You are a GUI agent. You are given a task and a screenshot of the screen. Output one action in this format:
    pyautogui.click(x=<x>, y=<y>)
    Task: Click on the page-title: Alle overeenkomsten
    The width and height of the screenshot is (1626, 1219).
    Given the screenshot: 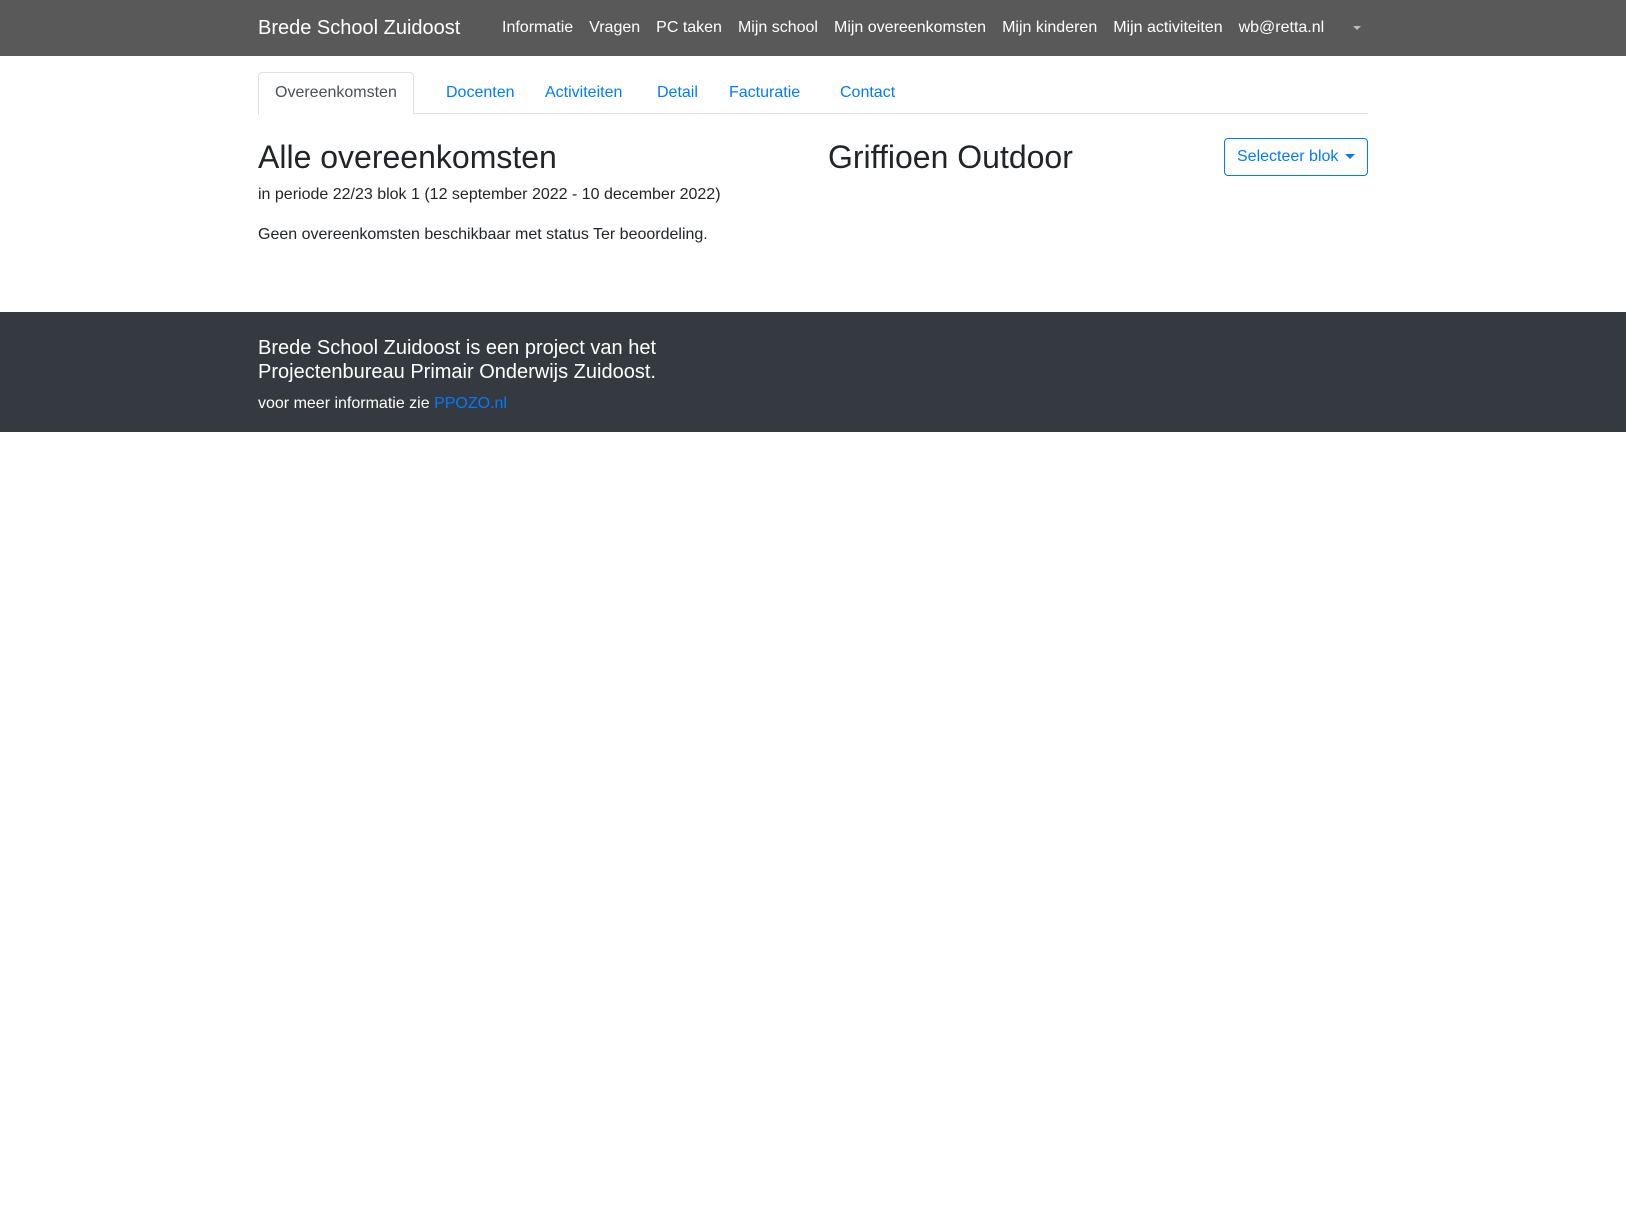 What is the action you would take?
    pyautogui.click(x=407, y=157)
    